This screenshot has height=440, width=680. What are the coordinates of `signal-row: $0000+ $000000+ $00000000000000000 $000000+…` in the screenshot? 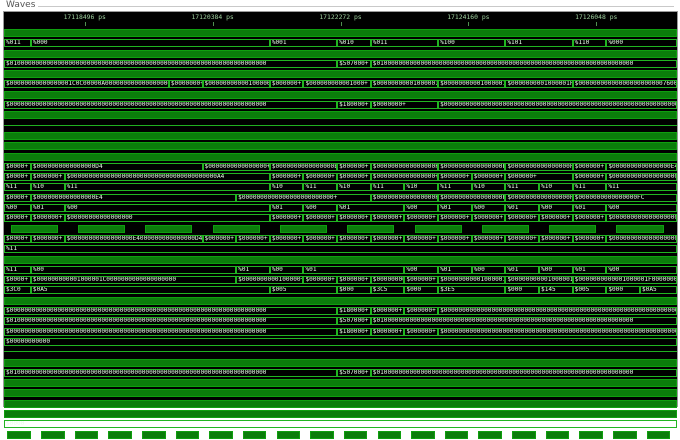 It's located at (340, 218).